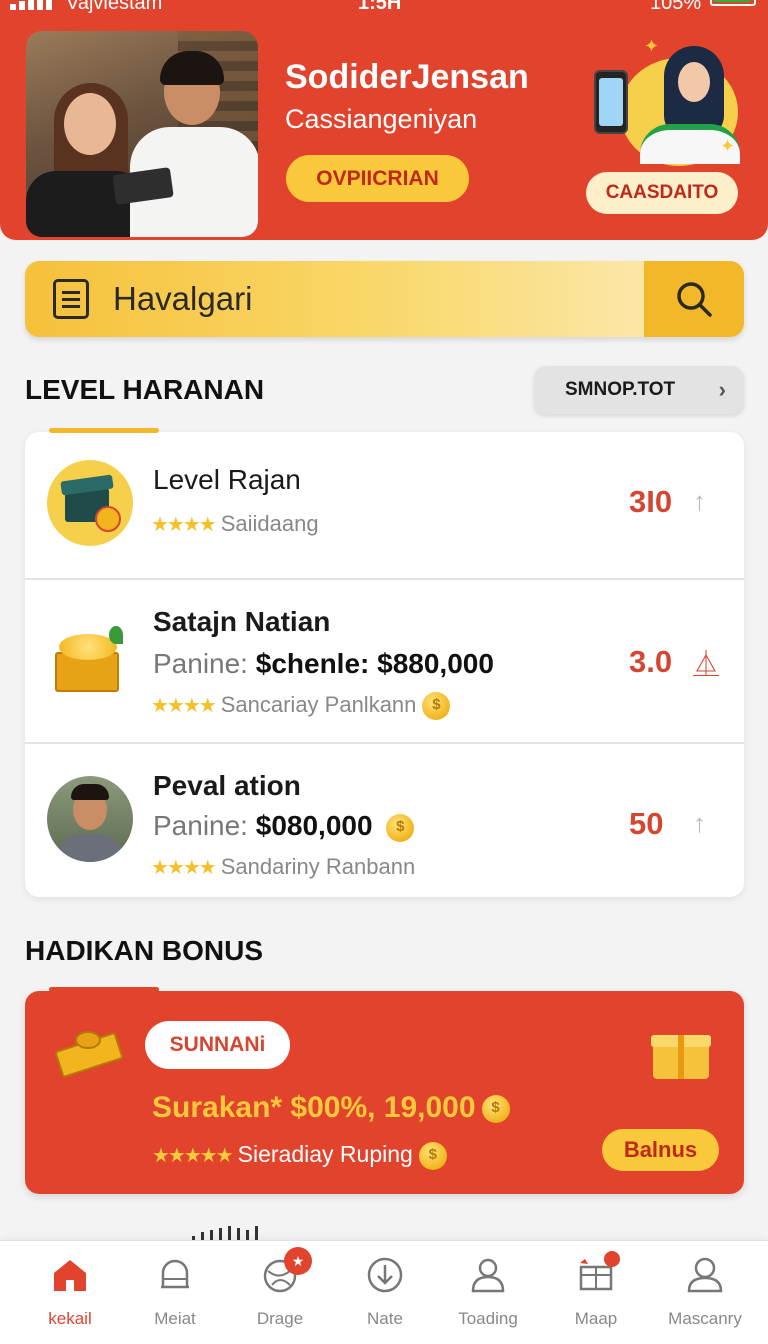 The width and height of the screenshot is (768, 1344). Describe the element at coordinates (681, 1052) in the screenshot. I see `gift-icon` at that location.